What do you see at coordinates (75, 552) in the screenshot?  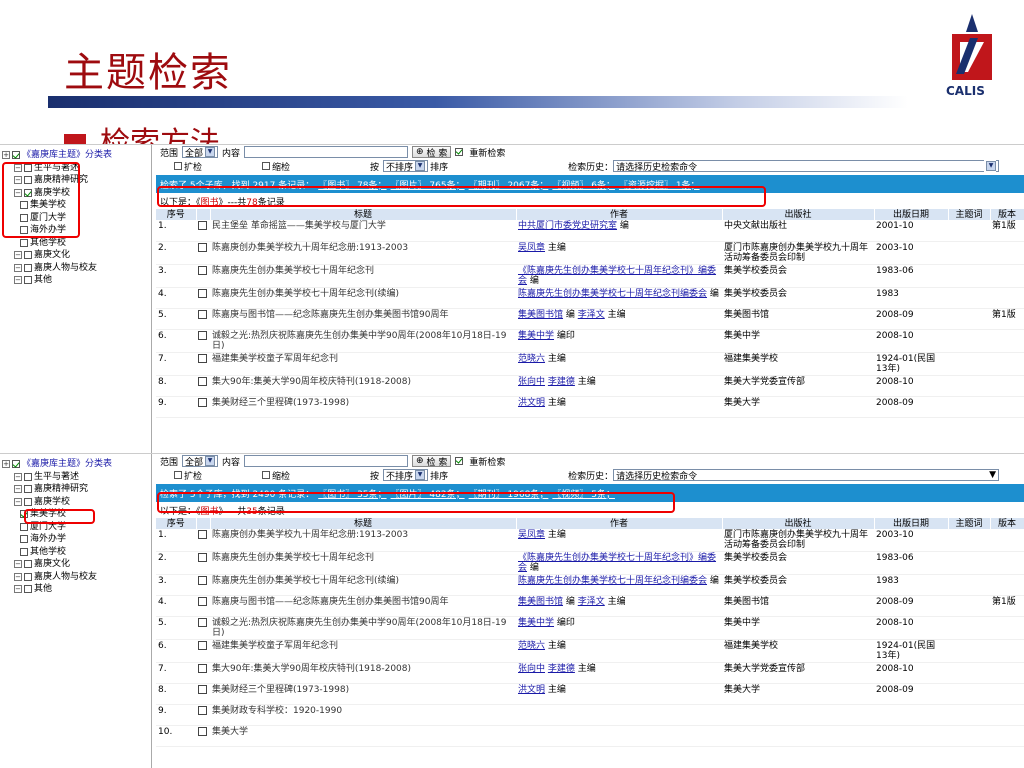 I see `tree-item: 其他学校` at bounding box center [75, 552].